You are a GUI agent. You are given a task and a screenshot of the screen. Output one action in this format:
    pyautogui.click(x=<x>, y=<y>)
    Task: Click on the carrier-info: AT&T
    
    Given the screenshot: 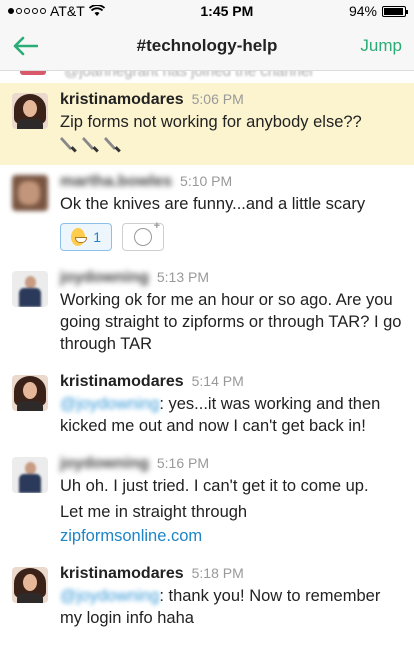 What is the action you would take?
    pyautogui.click(x=56, y=11)
    